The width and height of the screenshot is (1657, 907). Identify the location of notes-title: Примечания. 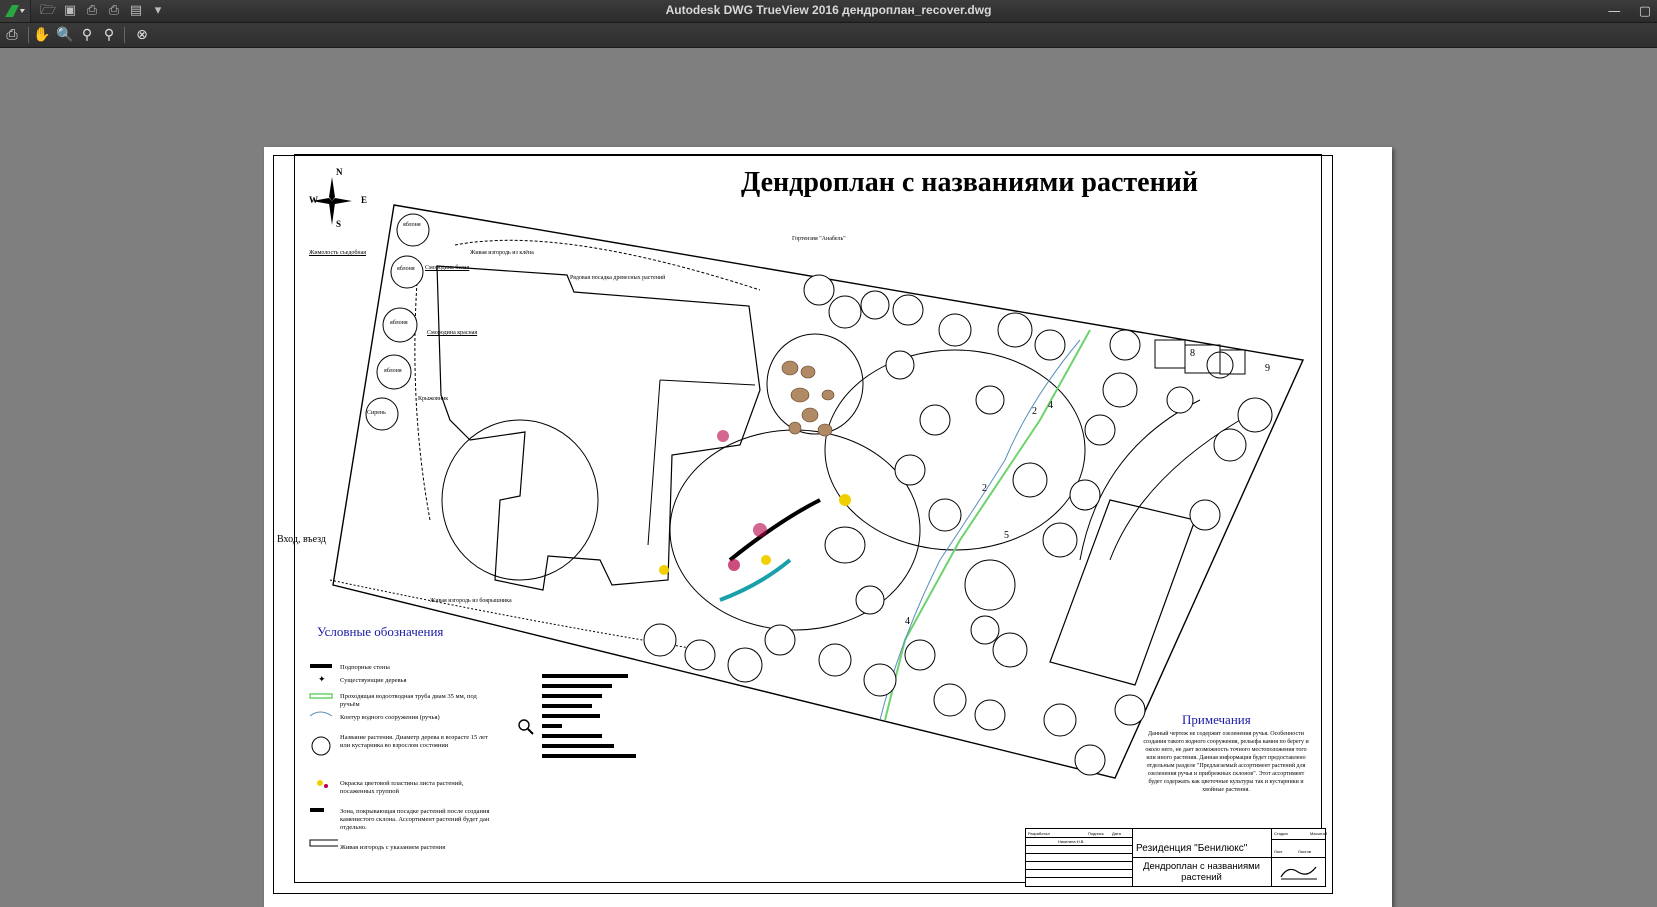
(1216, 719).